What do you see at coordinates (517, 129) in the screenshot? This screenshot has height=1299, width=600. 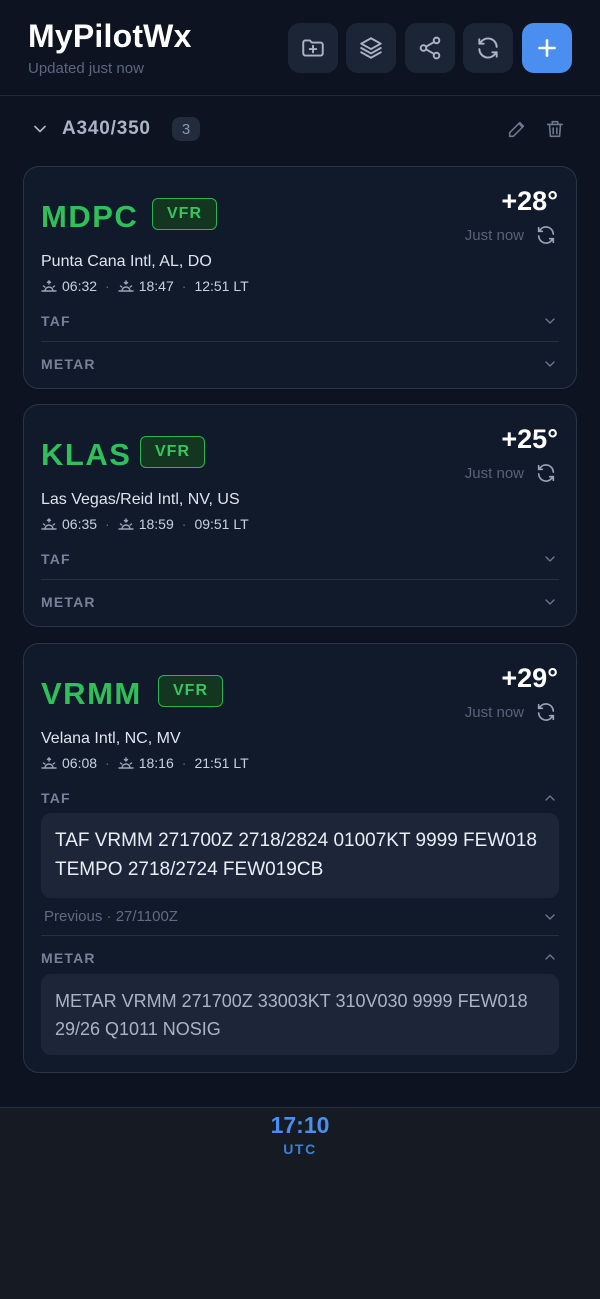 I see `pencil-icon` at bounding box center [517, 129].